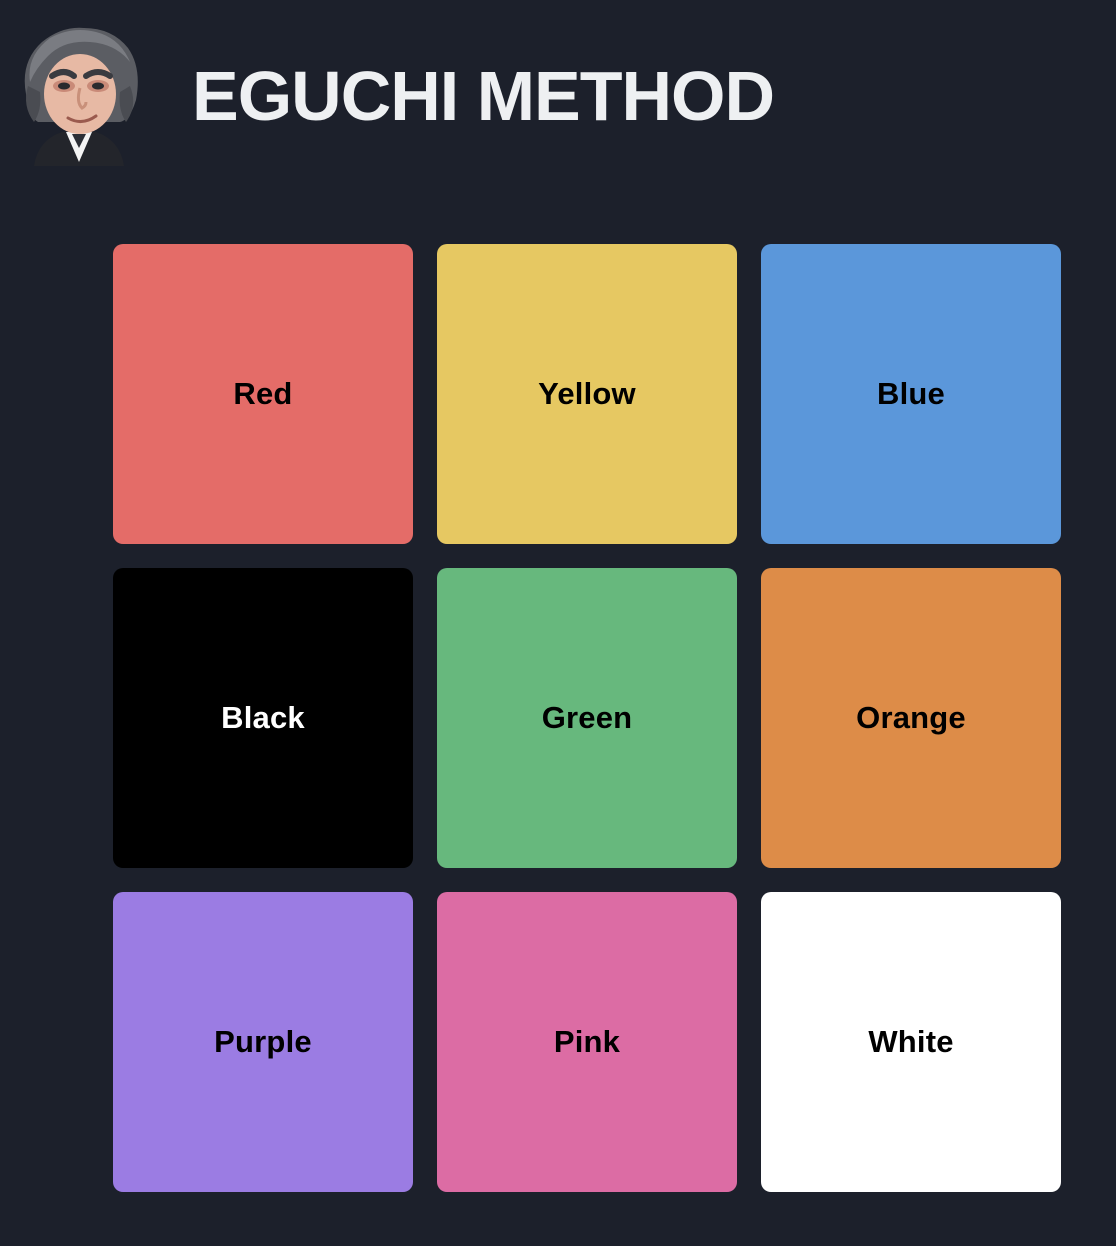 The image size is (1116, 1246). I want to click on color-tile-green: Green, so click(587, 718).